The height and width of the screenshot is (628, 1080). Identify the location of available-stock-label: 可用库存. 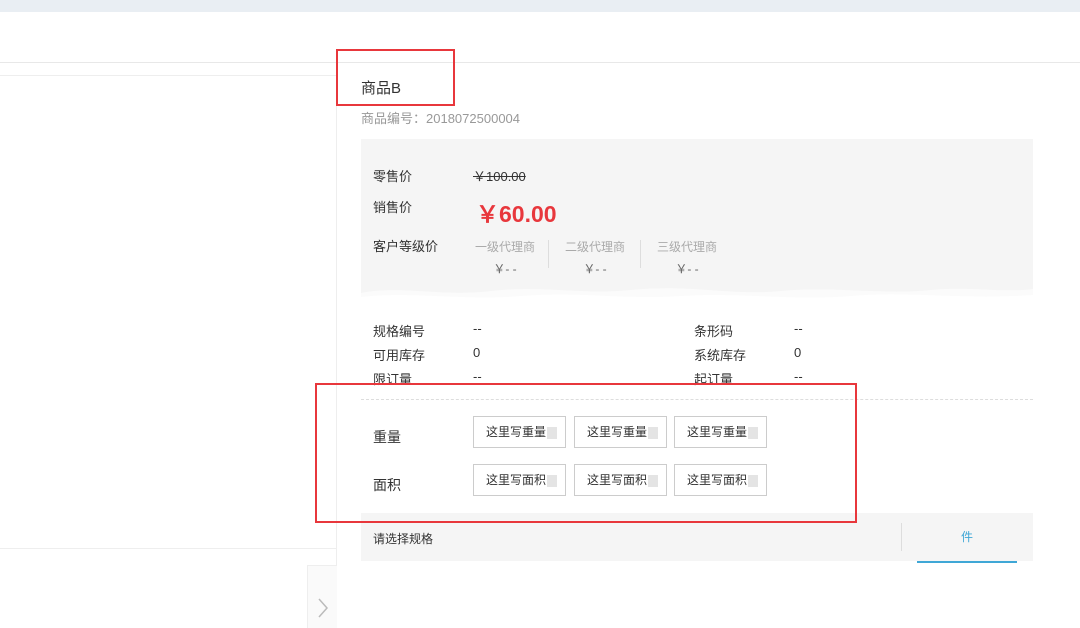
(399, 355).